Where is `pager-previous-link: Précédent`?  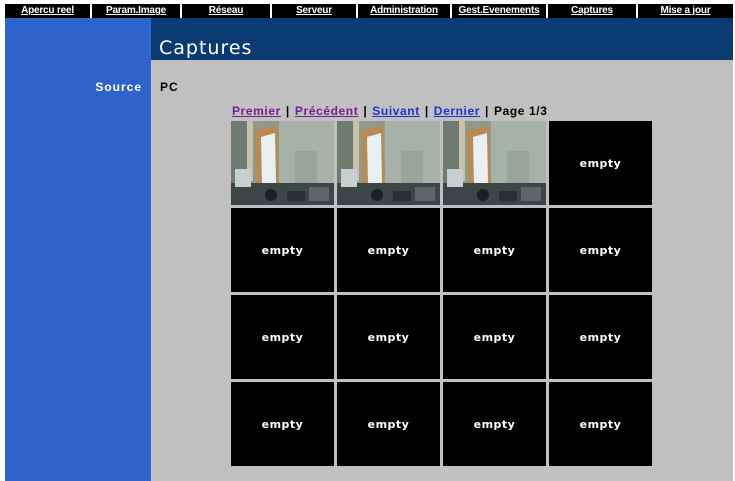 pager-previous-link: Précédent is located at coordinates (326, 111).